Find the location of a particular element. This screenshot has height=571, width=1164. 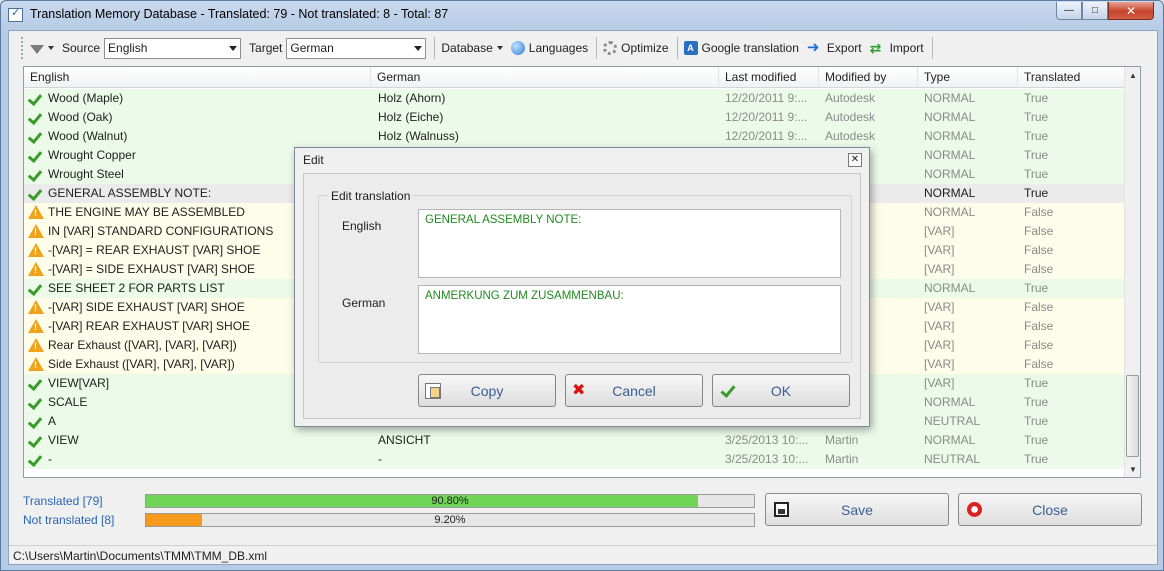

toolbar-grip is located at coordinates (22, 48).